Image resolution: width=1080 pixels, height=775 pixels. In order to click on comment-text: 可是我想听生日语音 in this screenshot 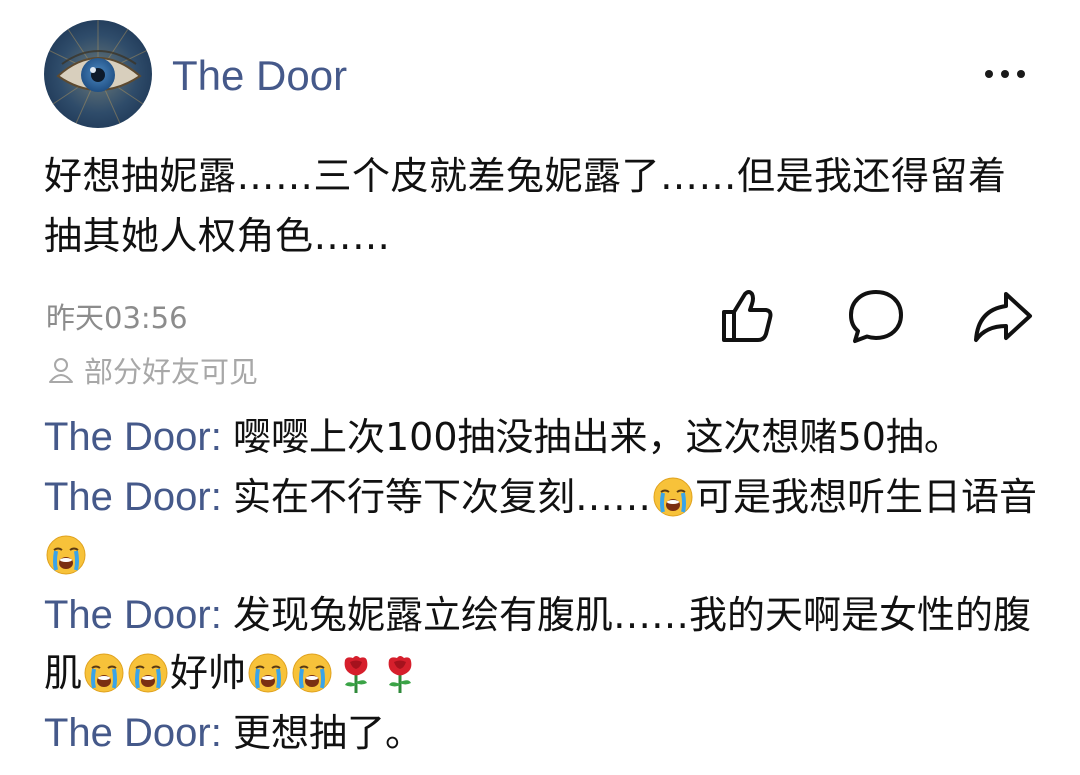, I will do `click(866, 497)`.